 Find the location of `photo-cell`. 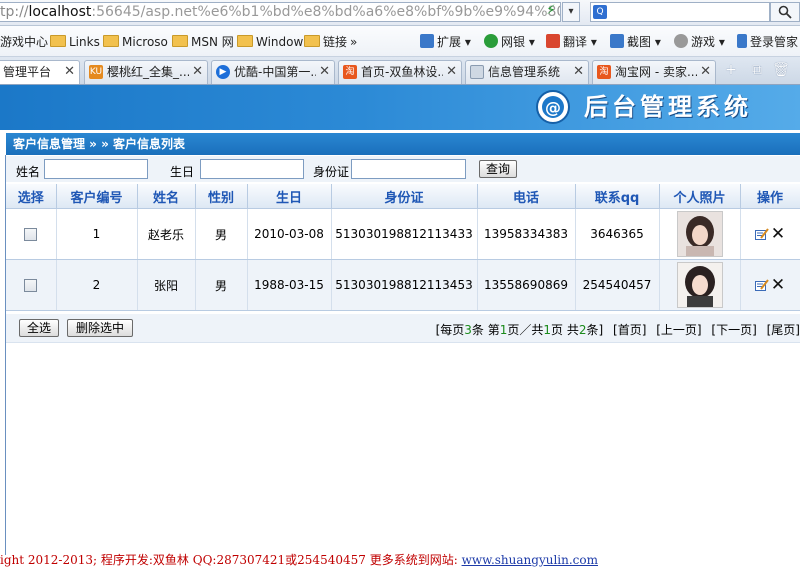

photo-cell is located at coordinates (700, 234).